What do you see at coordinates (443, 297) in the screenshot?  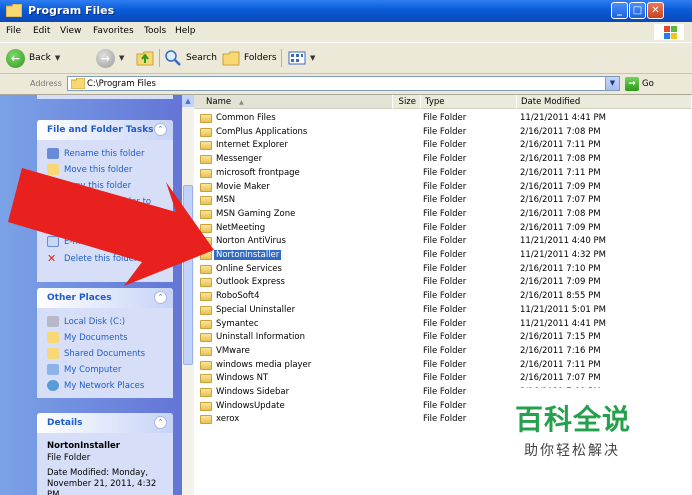 I see `table-row: RoboSoft4 File Folder 2/16/2011 8:55 PM` at bounding box center [443, 297].